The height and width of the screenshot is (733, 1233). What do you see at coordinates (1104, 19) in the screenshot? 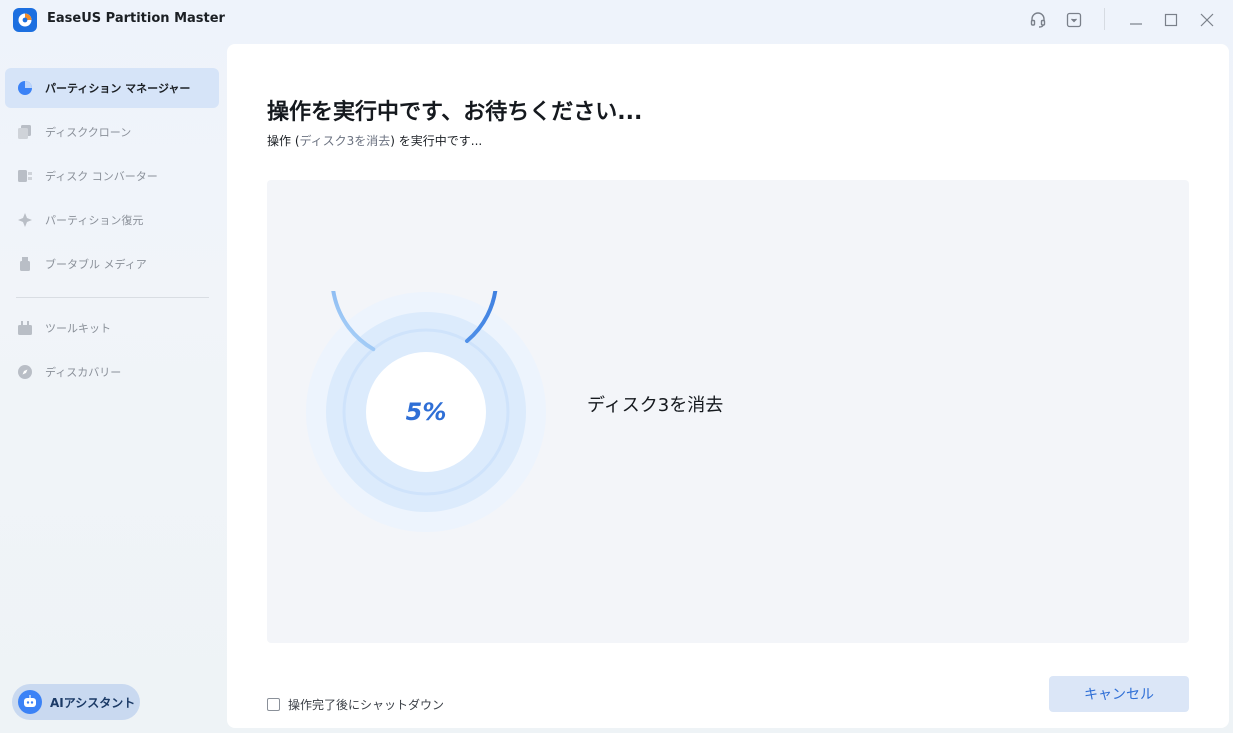
I see `titlebar-divider` at bounding box center [1104, 19].